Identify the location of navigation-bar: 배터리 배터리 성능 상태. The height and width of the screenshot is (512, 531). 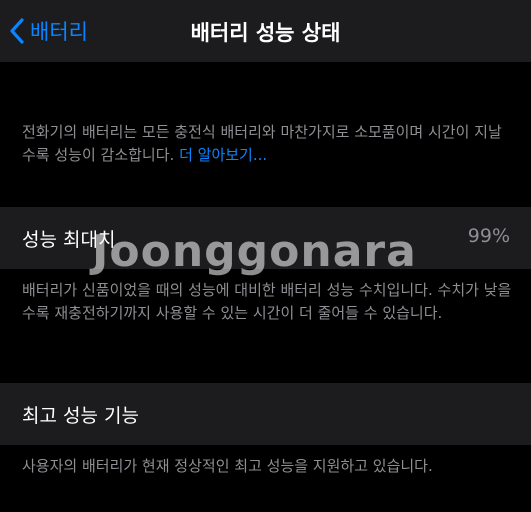
(265, 31).